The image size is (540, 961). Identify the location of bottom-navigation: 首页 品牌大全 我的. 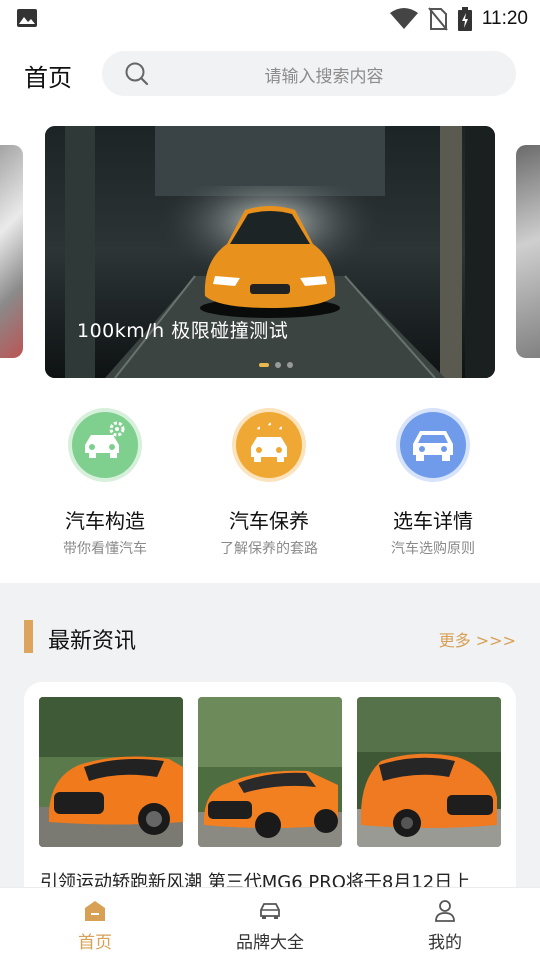
(270, 924).